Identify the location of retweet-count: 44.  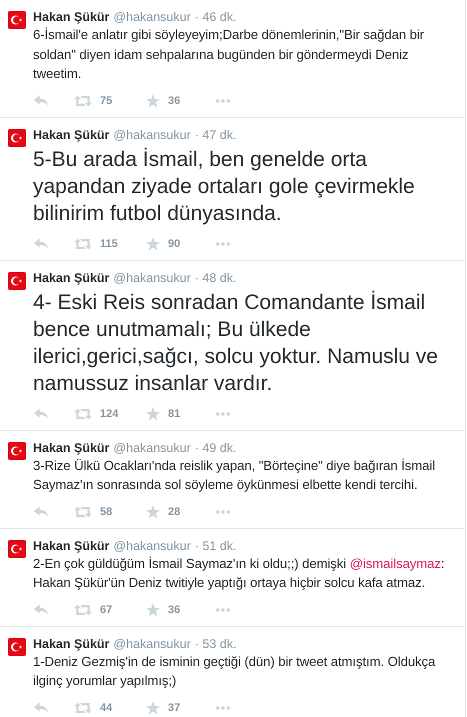
(107, 708).